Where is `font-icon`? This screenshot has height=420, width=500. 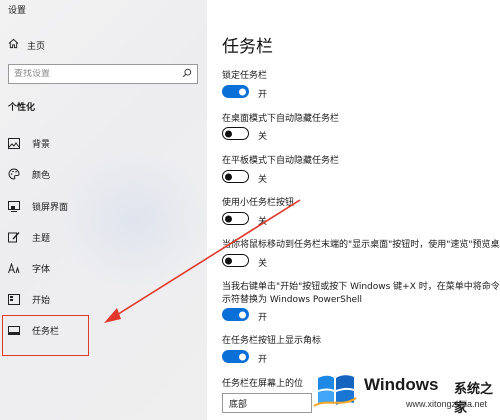
font-icon is located at coordinates (14, 268).